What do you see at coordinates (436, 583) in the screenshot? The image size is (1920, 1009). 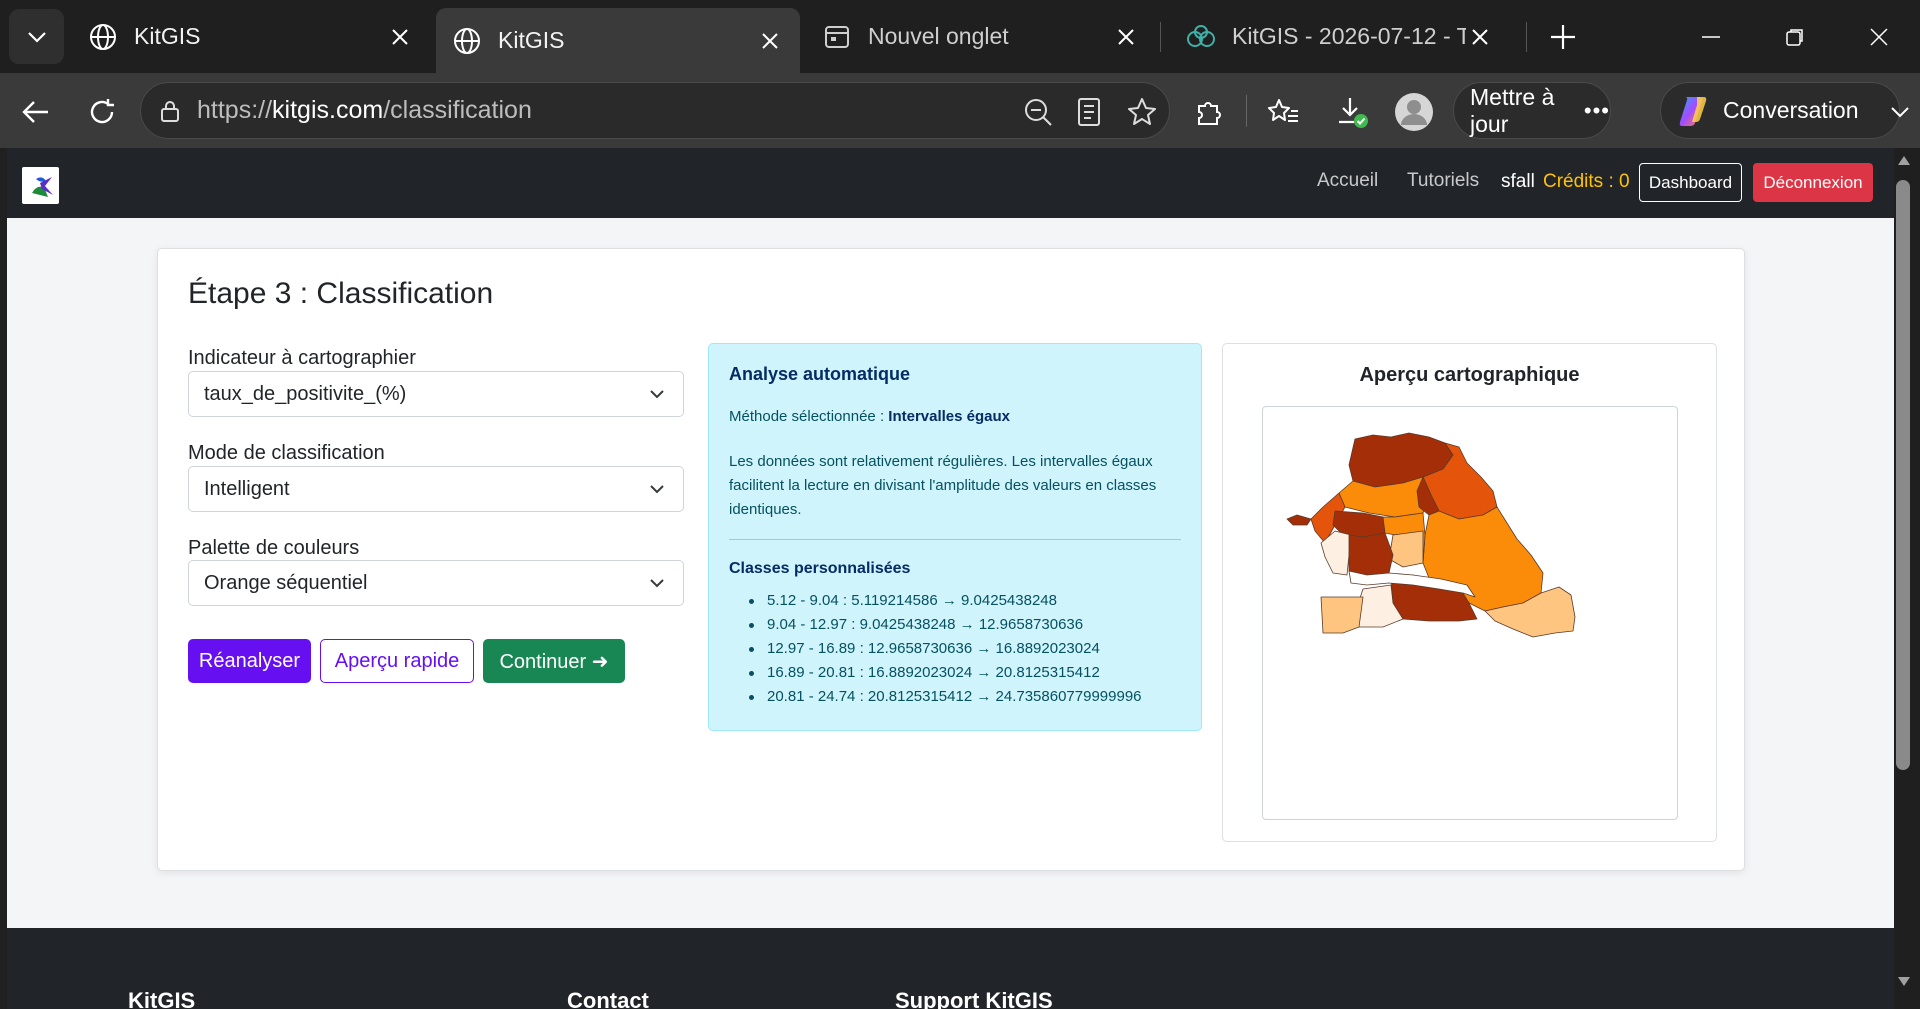 I see `palette-select: Orange séquentiel` at bounding box center [436, 583].